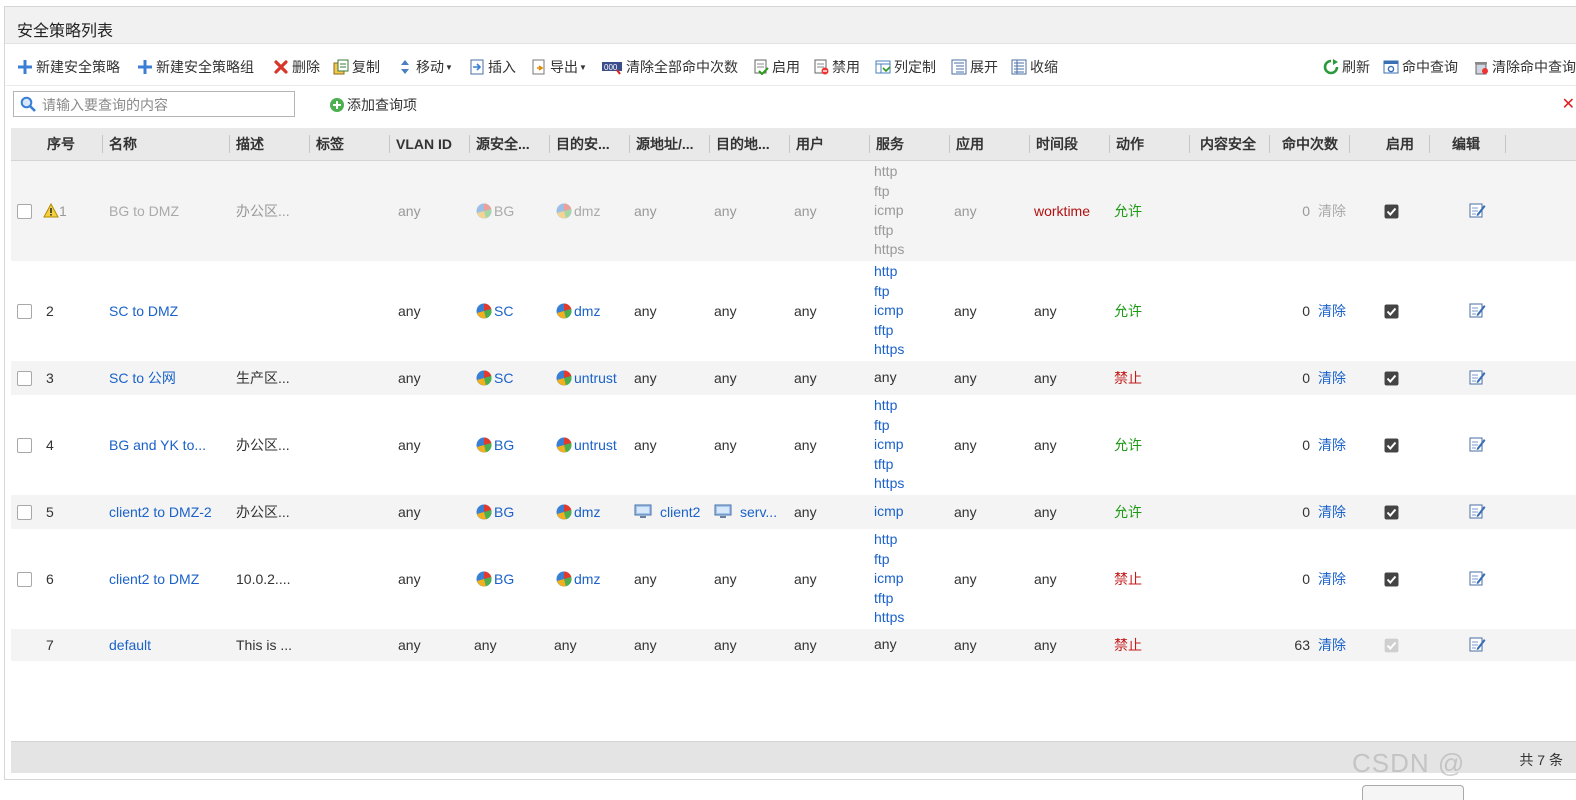 The width and height of the screenshot is (1576, 800). I want to click on source-zone-link: SC, so click(503, 378).